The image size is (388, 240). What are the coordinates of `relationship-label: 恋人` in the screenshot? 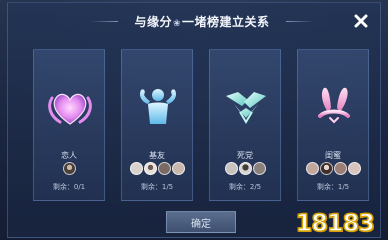 It's located at (69, 155).